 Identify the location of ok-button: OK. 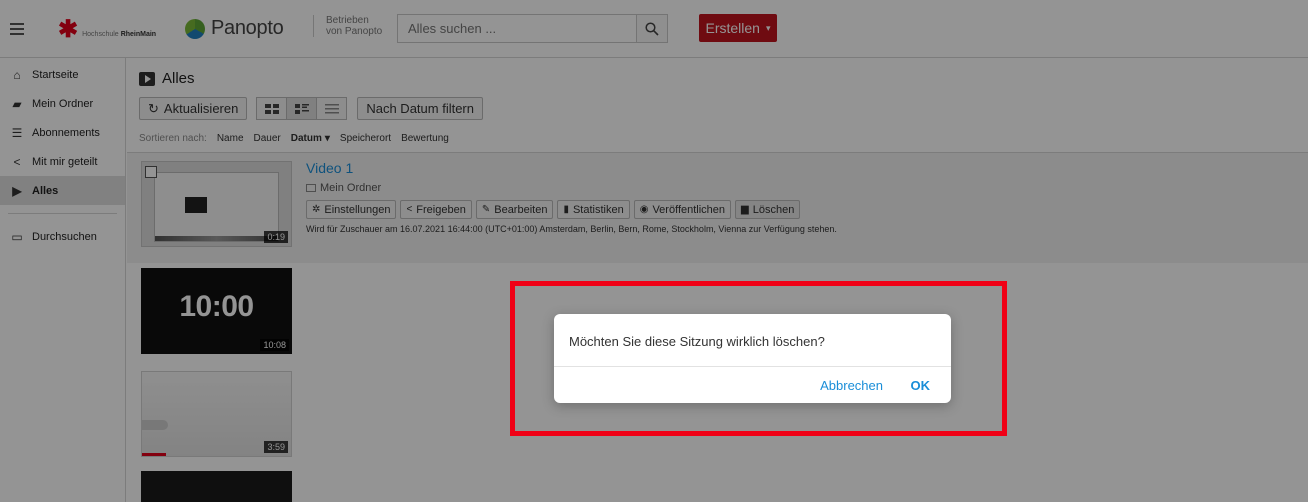
(921, 385).